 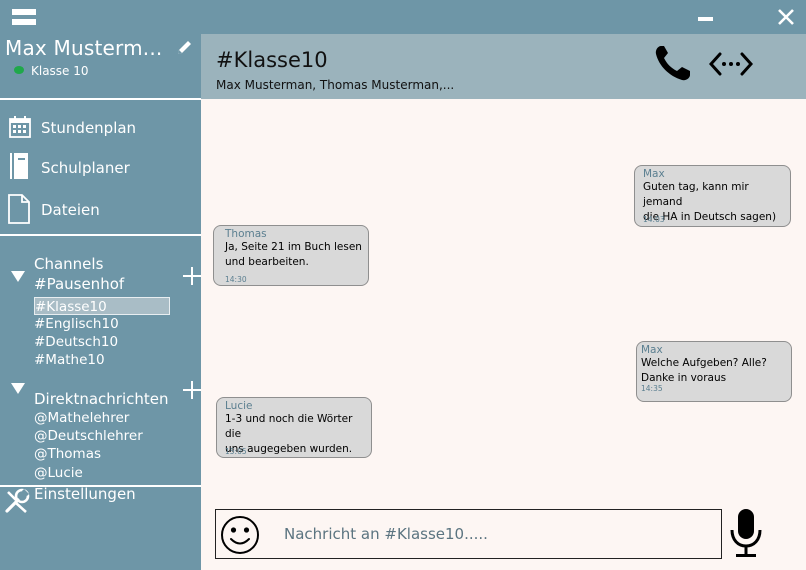 I want to click on calendar-icon, so click(x=20, y=127).